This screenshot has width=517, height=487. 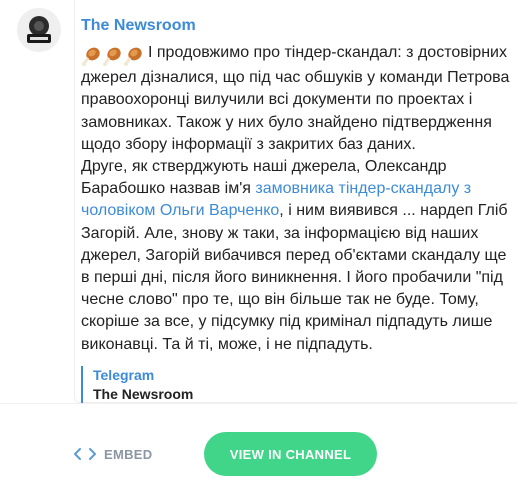 I want to click on embed-label: EMBED, so click(x=128, y=454).